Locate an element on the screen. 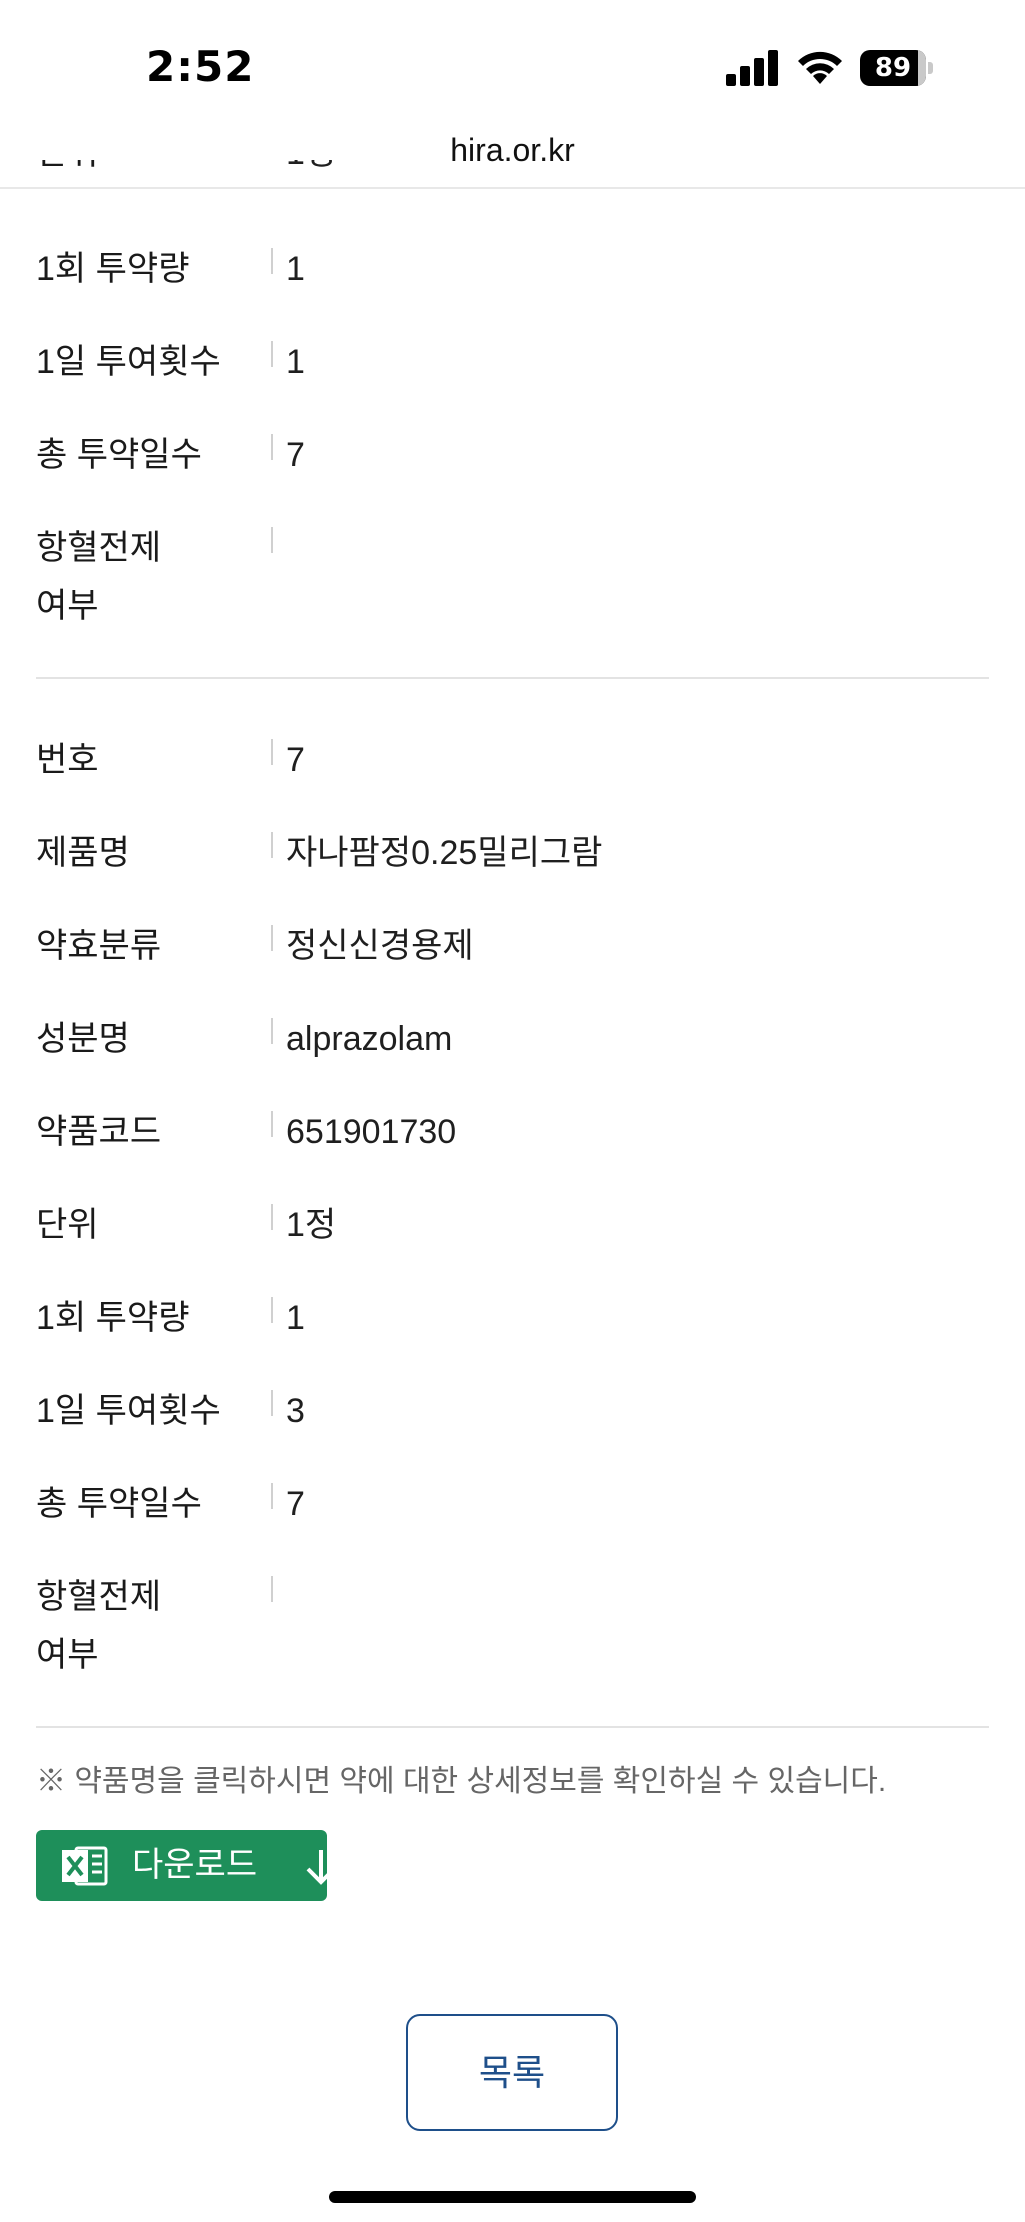  download-button: 다운로드 is located at coordinates (186, 1865).